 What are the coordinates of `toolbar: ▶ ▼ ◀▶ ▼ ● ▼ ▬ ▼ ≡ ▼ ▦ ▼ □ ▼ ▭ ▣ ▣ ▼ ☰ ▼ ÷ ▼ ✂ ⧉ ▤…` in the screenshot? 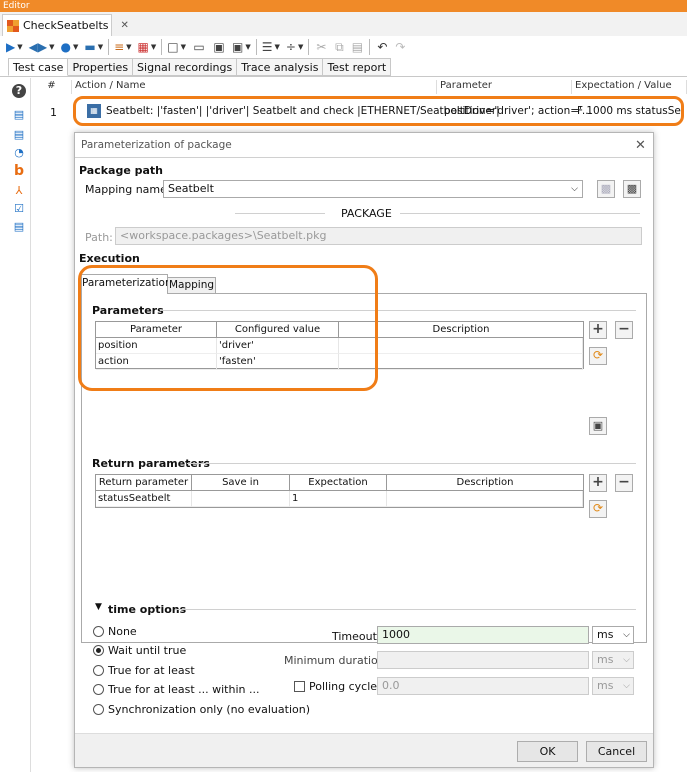 It's located at (343, 47).